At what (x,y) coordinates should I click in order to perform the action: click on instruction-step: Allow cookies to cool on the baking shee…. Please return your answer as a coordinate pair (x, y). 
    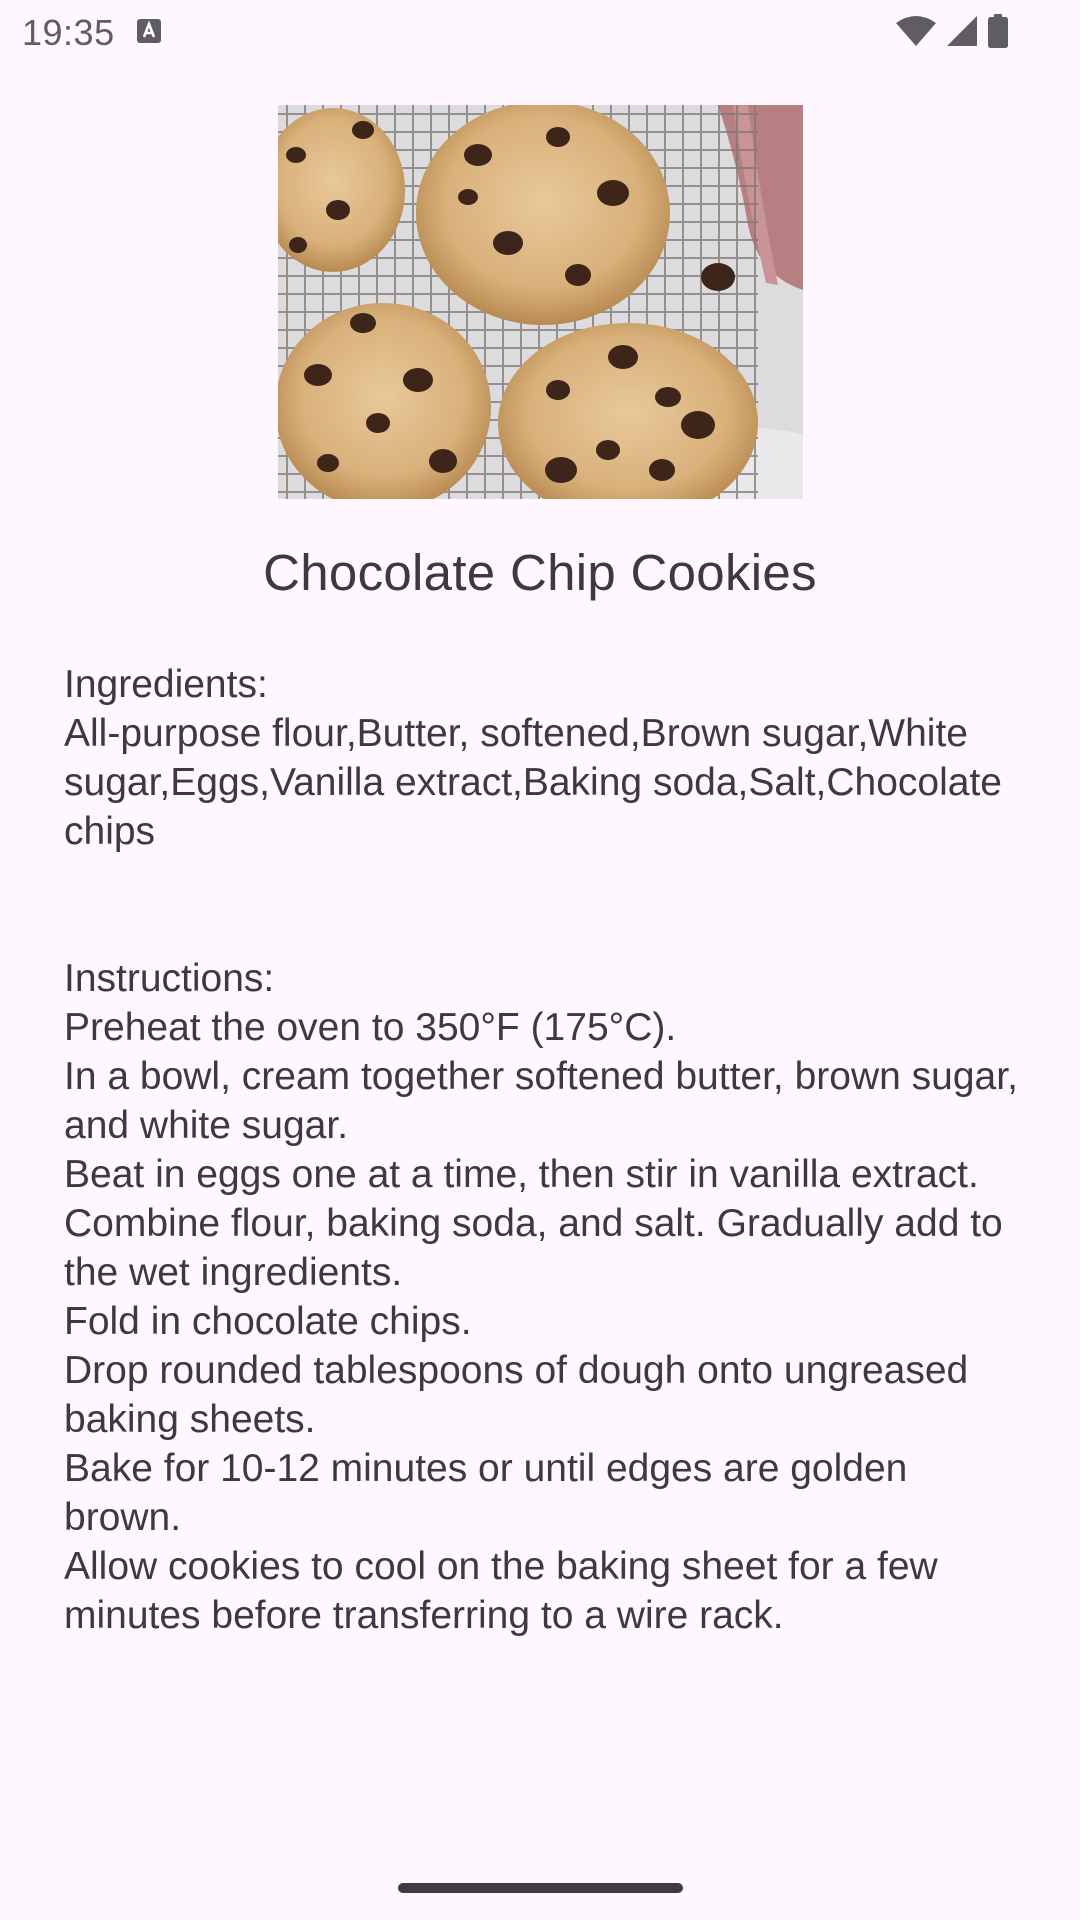
    Looking at the image, I should click on (501, 1591).